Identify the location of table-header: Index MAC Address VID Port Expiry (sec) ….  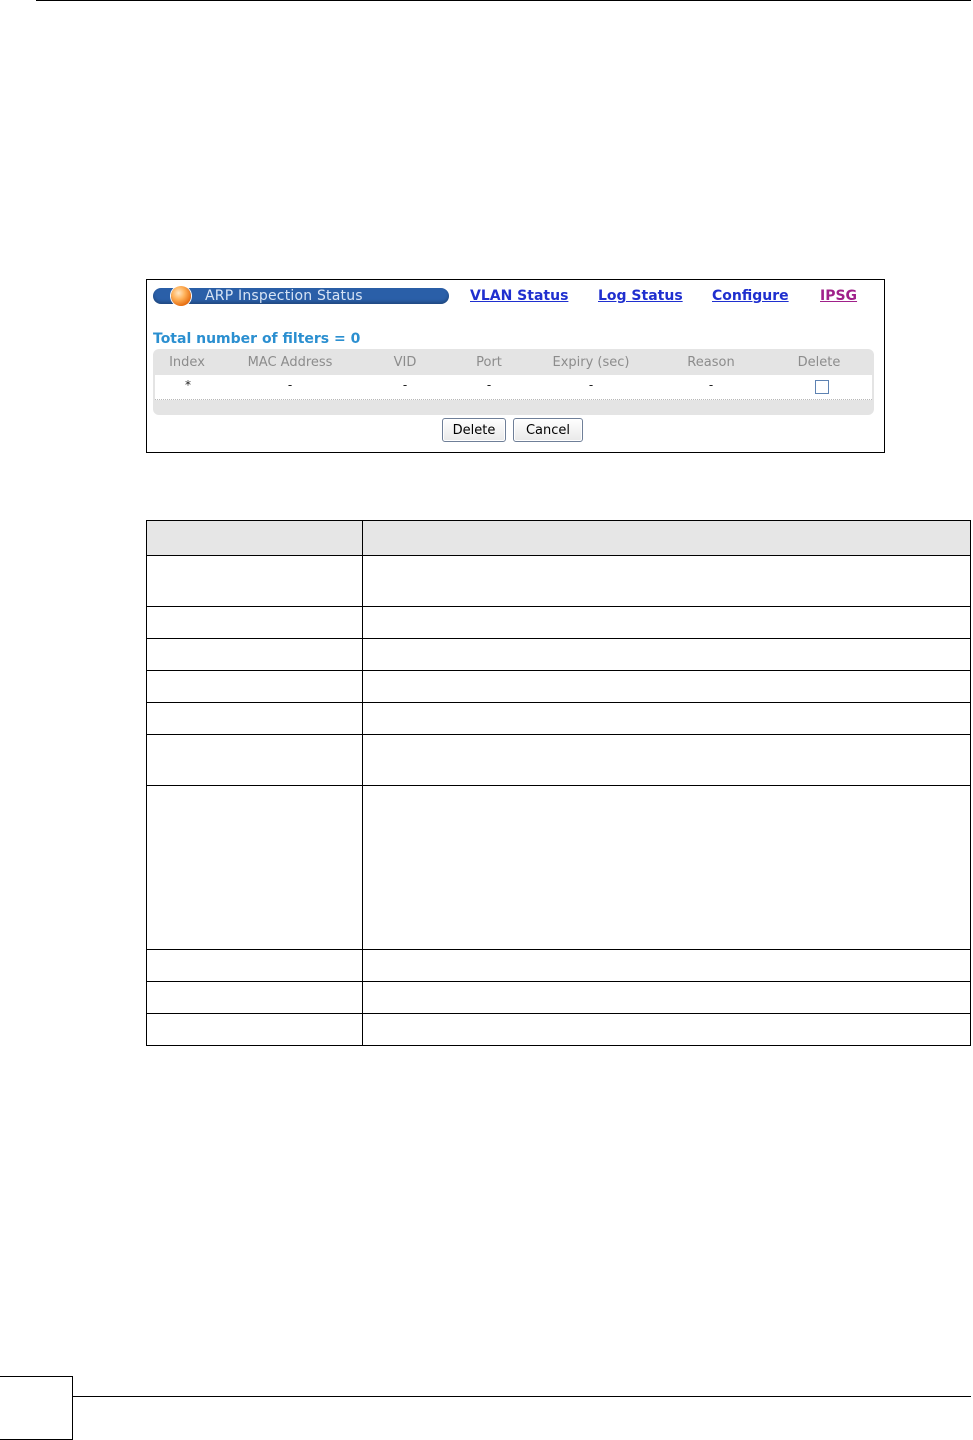
(513, 362).